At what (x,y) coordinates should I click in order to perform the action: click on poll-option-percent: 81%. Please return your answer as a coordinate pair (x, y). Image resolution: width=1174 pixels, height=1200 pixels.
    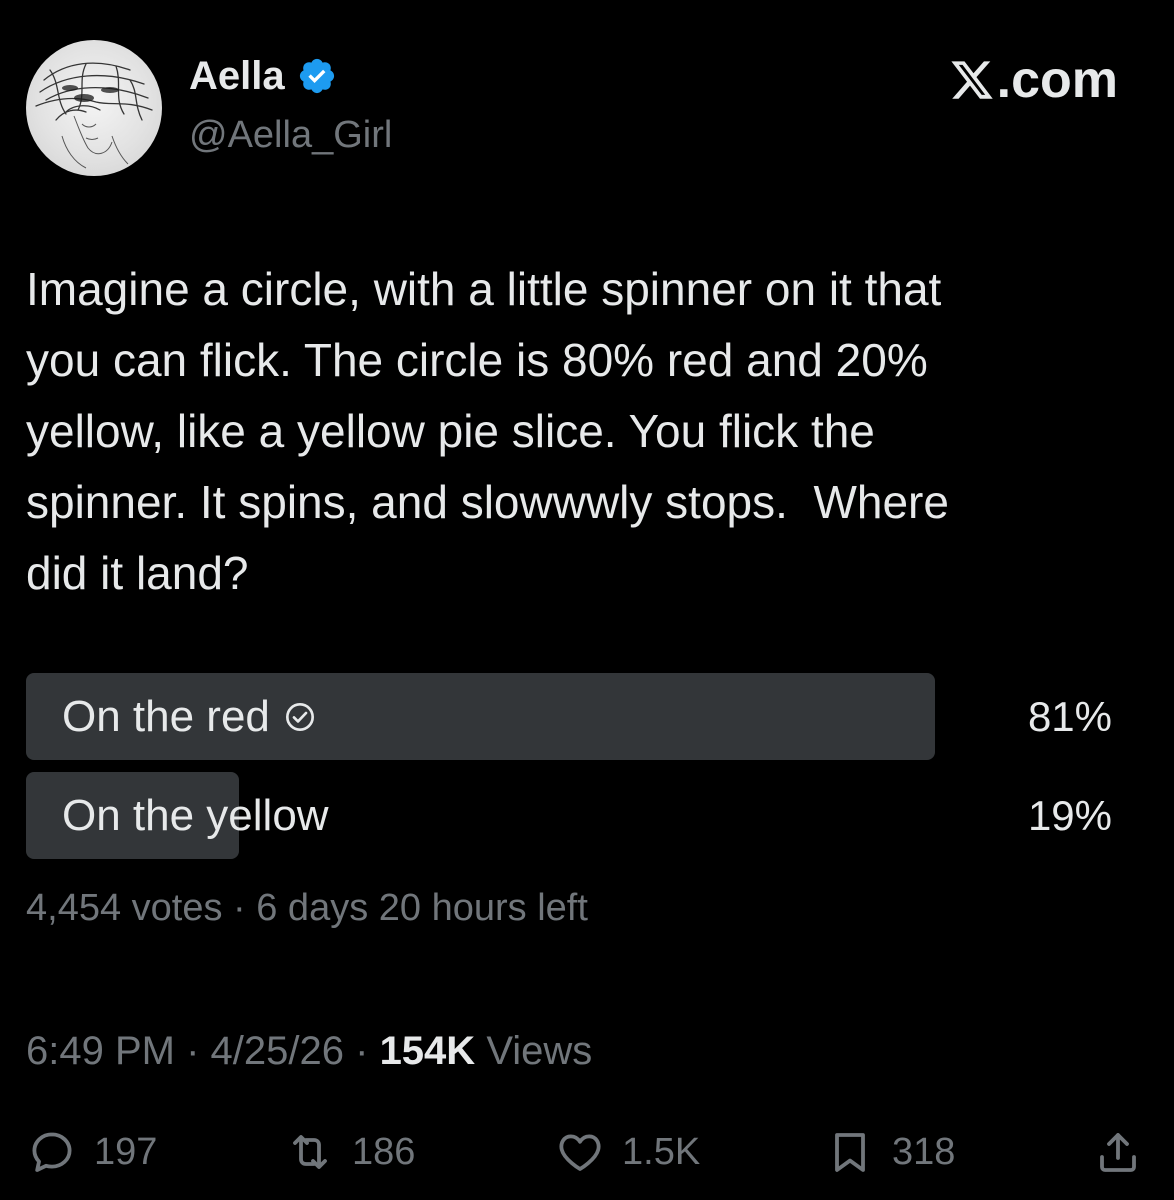
    Looking at the image, I should click on (1069, 716).